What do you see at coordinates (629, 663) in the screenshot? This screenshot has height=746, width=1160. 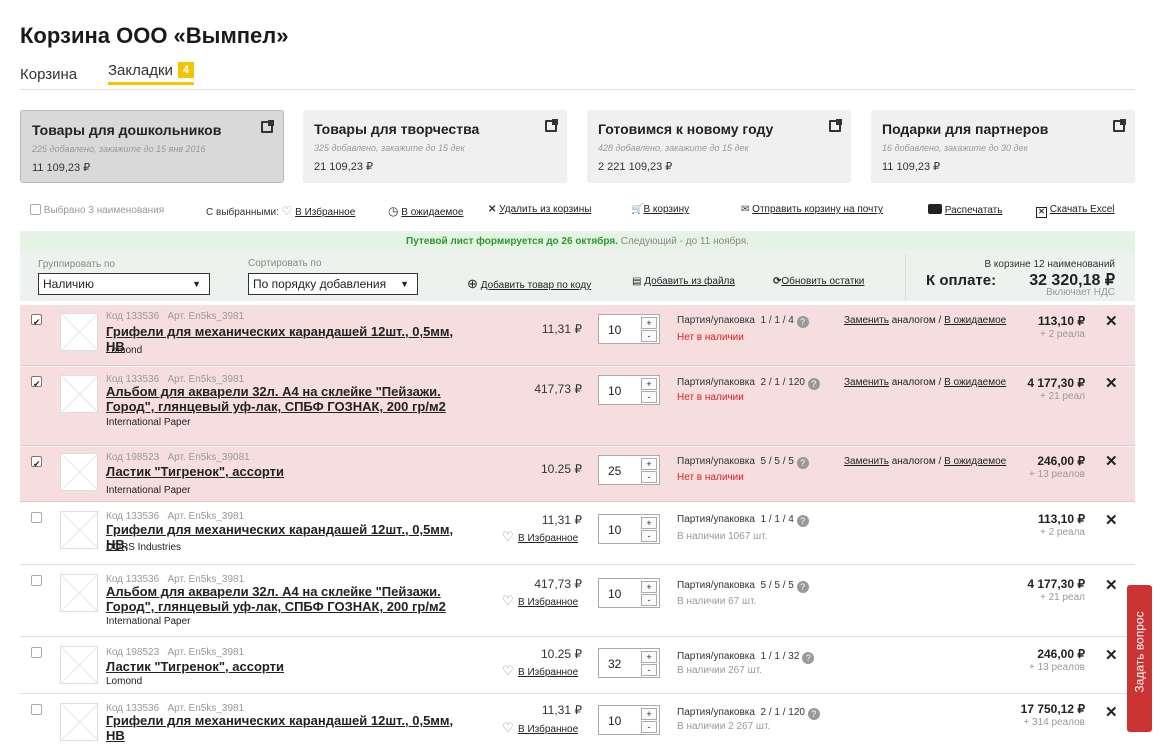 I see `quantity-stepper: 32 + -` at bounding box center [629, 663].